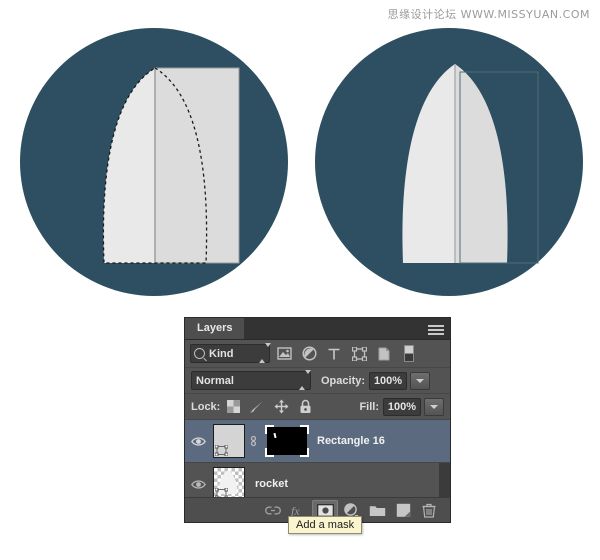 The image size is (600, 560). Describe the element at coordinates (271, 484) in the screenshot. I see `layer-name: rocket` at that location.